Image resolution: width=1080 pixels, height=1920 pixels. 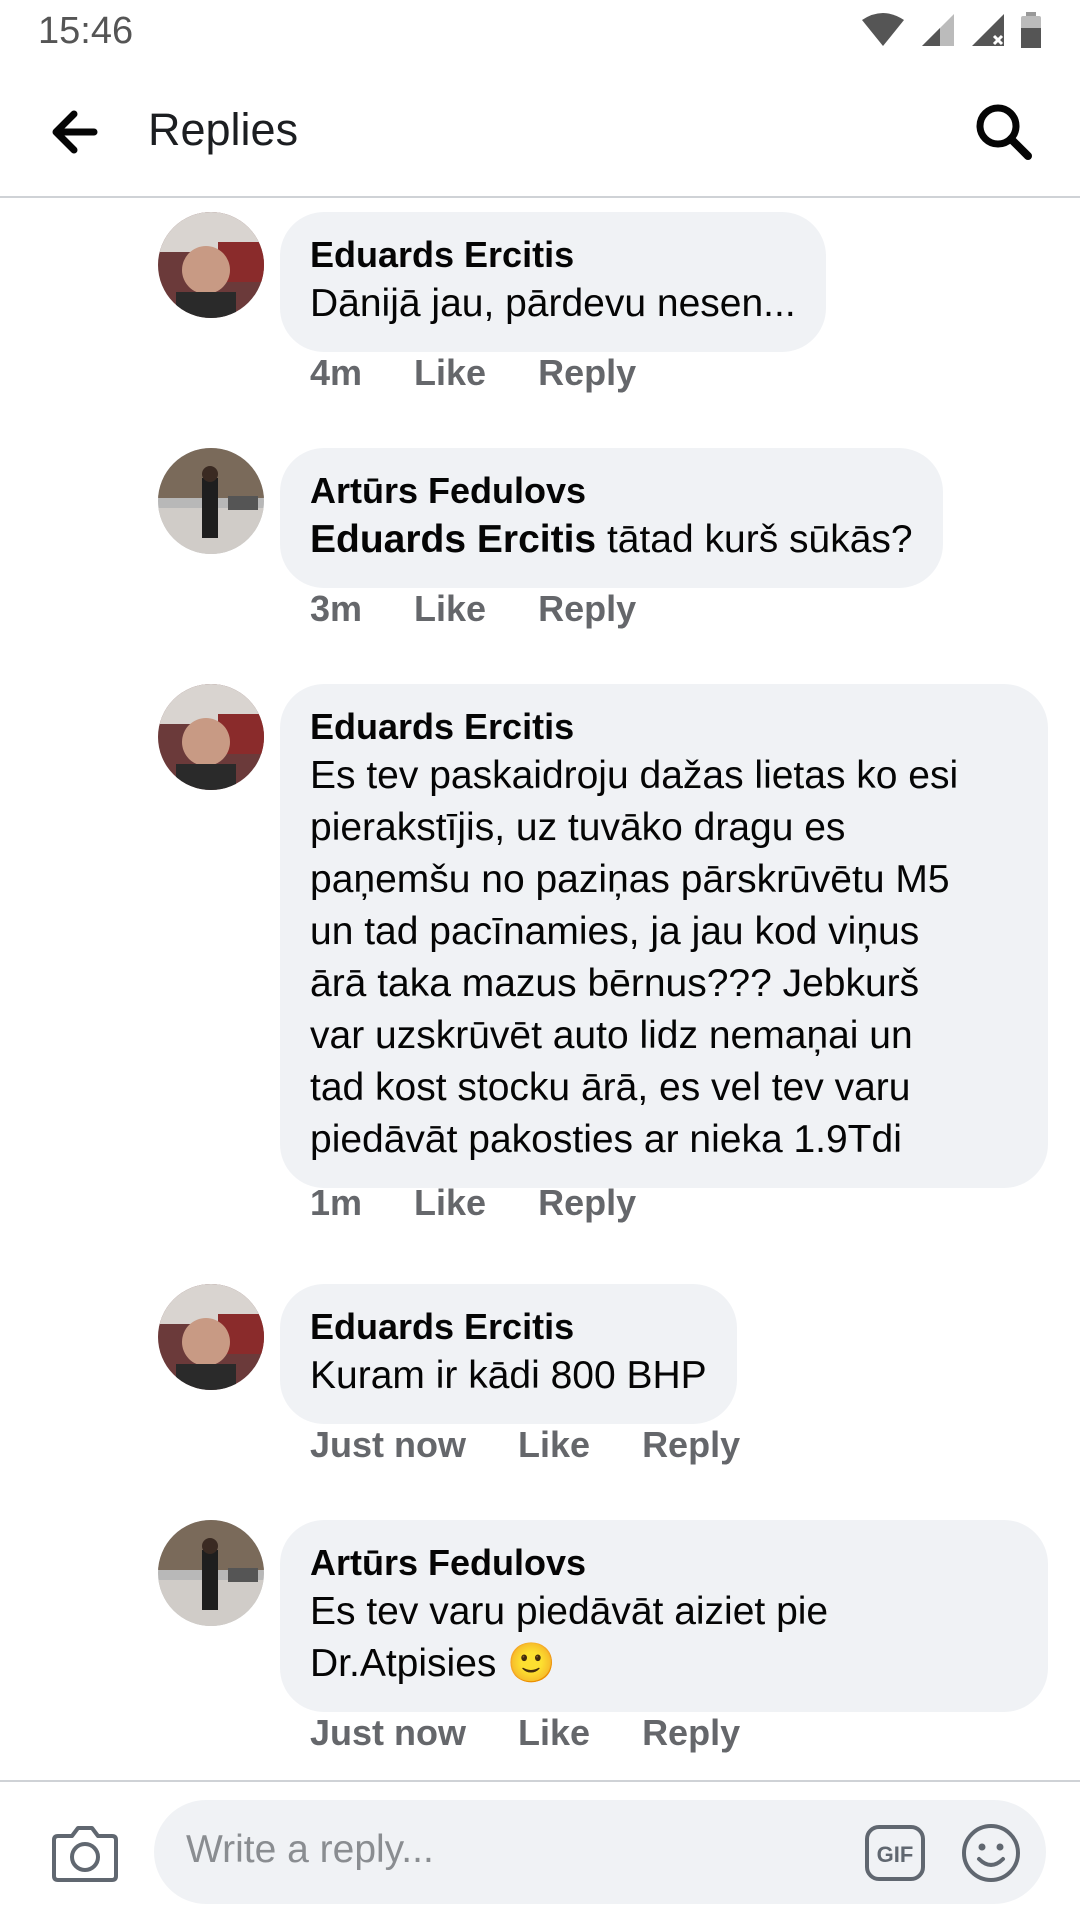 What do you see at coordinates (540, 33) in the screenshot?
I see `status-bar: 15:46` at bounding box center [540, 33].